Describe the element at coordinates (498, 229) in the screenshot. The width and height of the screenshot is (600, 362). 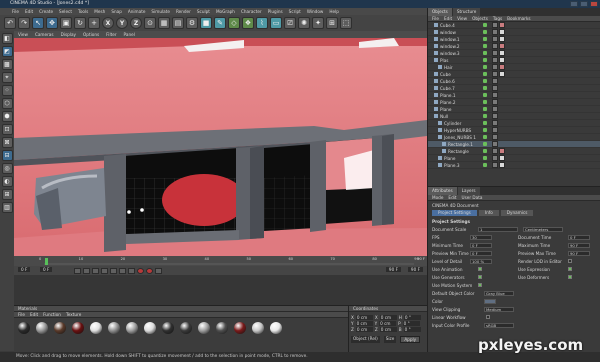
I see `scale-field: 1` at that location.